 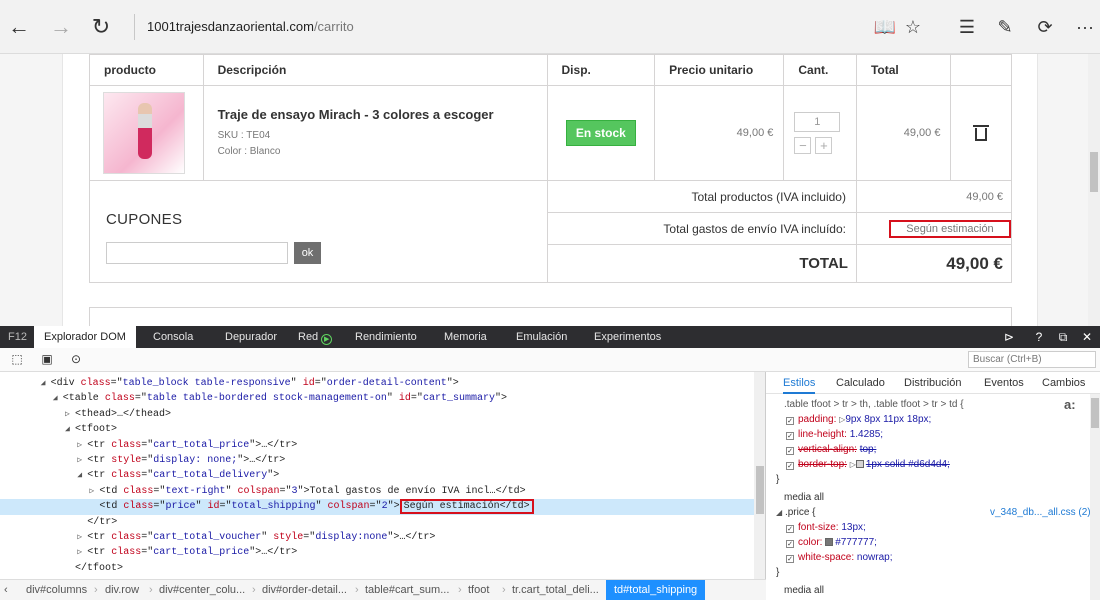 What do you see at coordinates (76, 359) in the screenshot?
I see `color-picker-icon: ⊙` at bounding box center [76, 359].